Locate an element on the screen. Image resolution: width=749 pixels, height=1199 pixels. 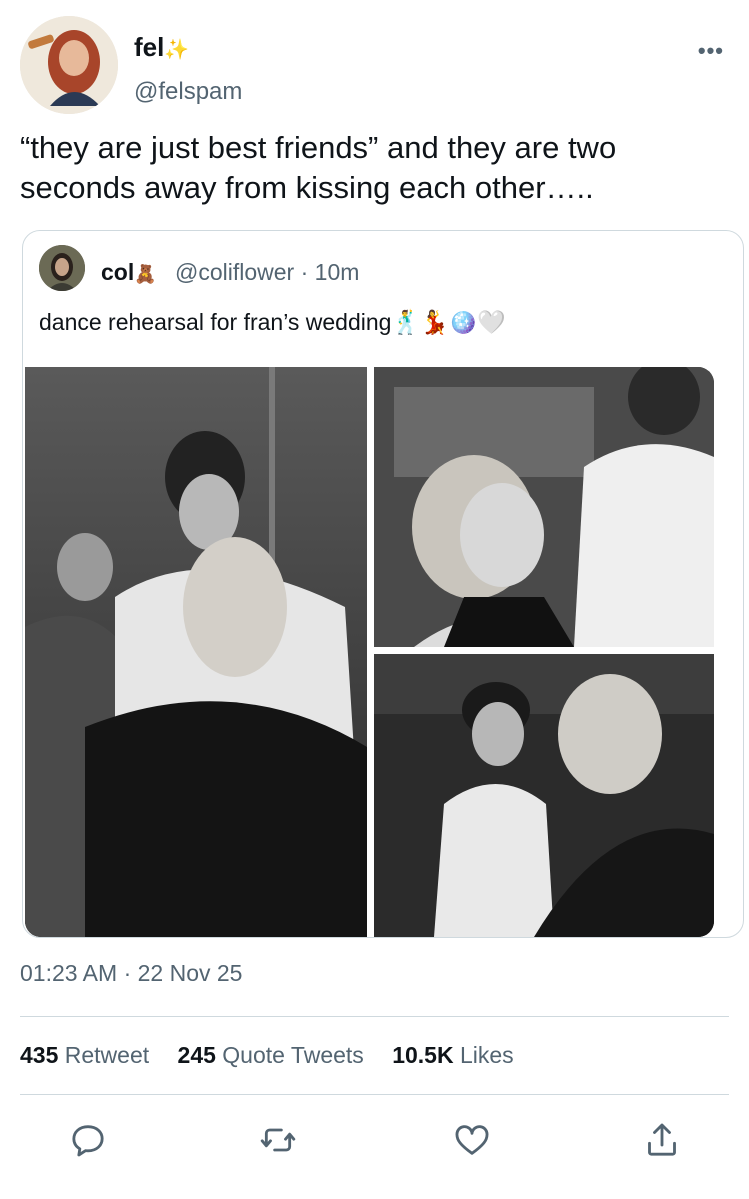
quoted-author-handle-time: @coliflower · 10m is located at coordinates (267, 272).